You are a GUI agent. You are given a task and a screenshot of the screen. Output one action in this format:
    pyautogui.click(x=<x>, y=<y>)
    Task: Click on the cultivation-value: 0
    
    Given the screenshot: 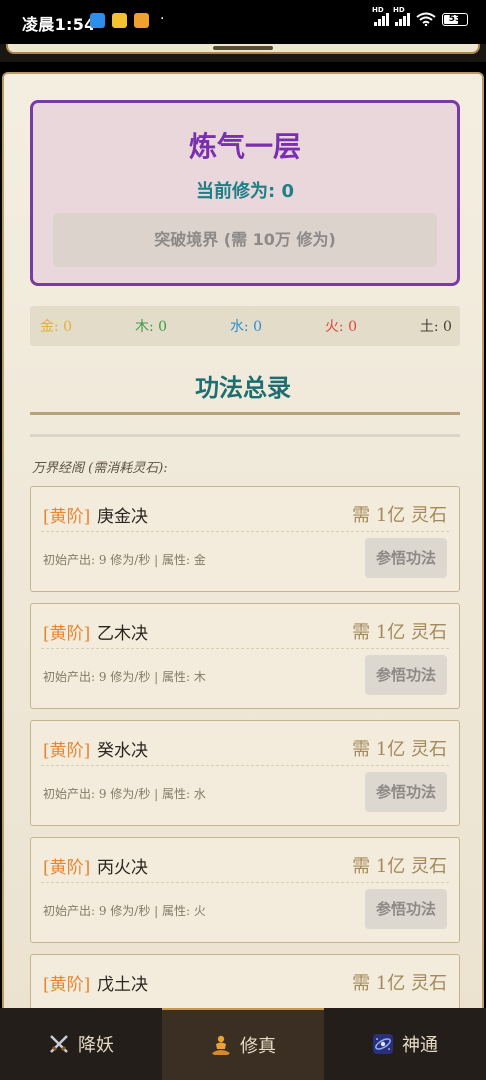 What is the action you would take?
    pyautogui.click(x=287, y=191)
    